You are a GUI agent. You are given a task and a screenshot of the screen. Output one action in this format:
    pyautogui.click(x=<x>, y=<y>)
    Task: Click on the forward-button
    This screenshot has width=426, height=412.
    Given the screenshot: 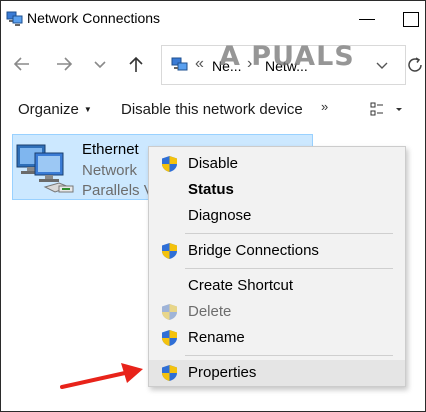 What is the action you would take?
    pyautogui.click(x=65, y=64)
    